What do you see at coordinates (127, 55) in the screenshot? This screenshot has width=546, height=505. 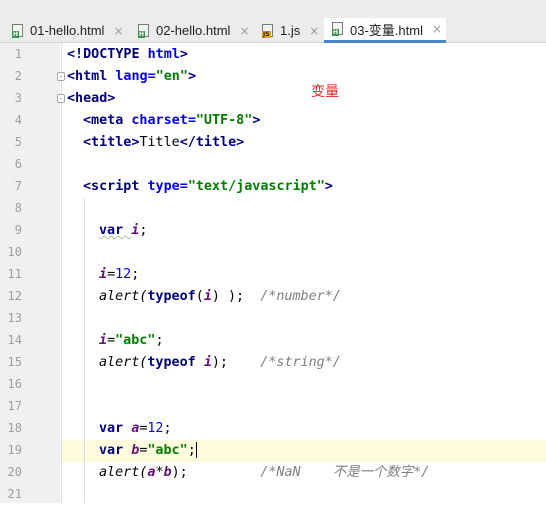 I see `code-line-1: <!DOCTYPE html>` at bounding box center [127, 55].